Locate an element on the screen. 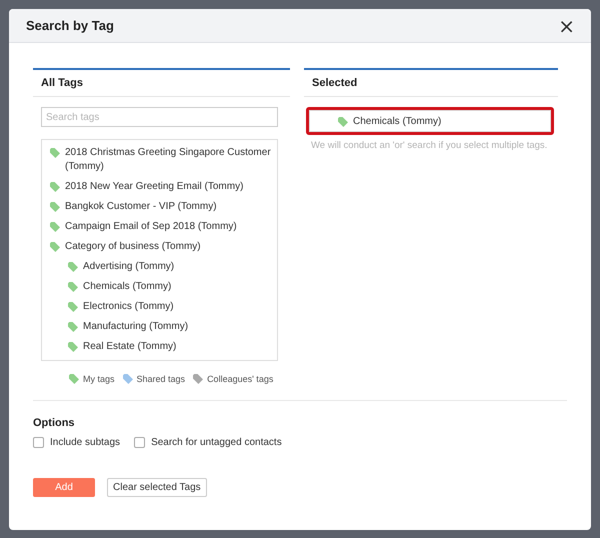  checkbox-label: Search for untagged contacts is located at coordinates (216, 442).